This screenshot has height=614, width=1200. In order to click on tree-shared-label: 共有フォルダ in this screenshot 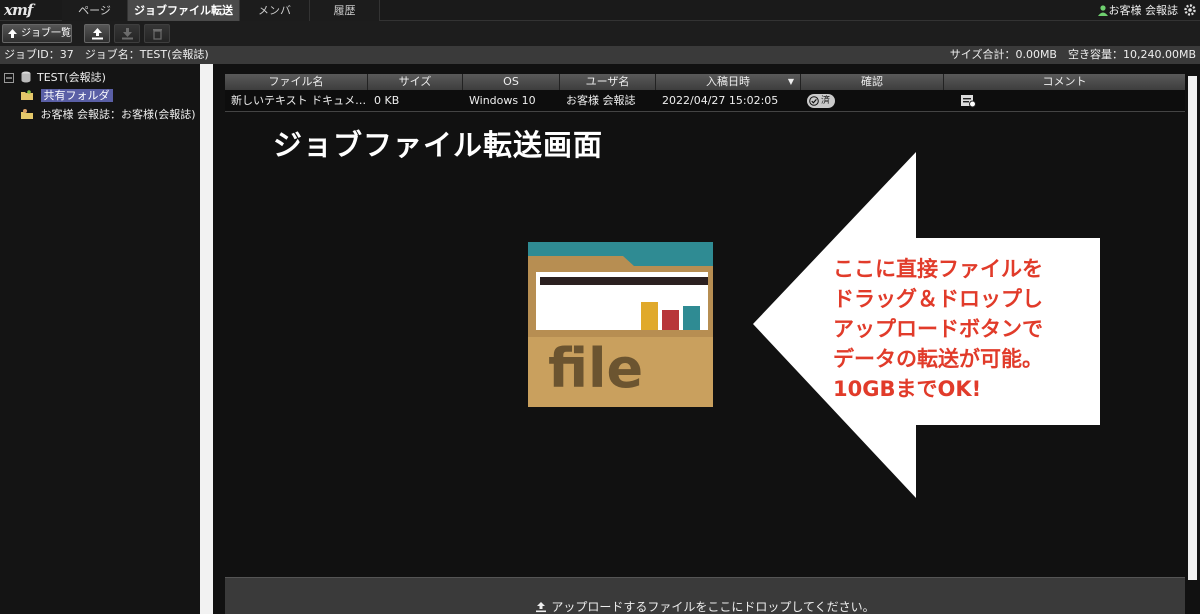, I will do `click(76, 95)`.